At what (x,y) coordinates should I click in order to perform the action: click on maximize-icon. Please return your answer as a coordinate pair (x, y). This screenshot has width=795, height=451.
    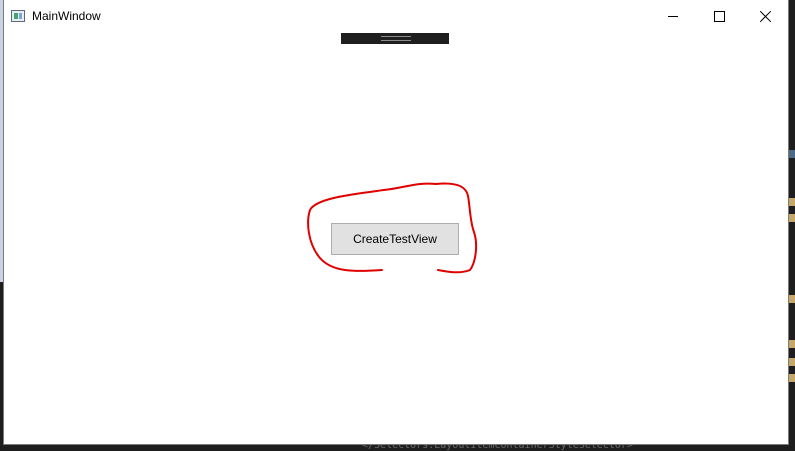
    Looking at the image, I should click on (719, 16).